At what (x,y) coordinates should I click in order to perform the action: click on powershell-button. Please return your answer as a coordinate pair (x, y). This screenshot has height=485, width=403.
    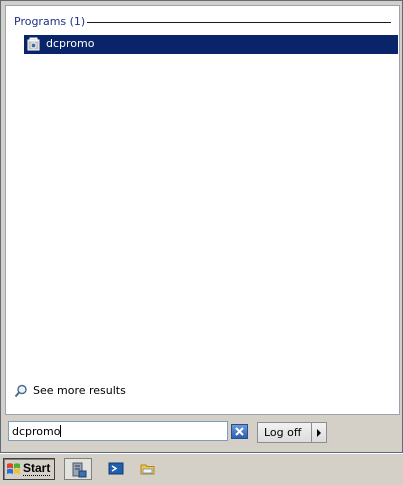
    Looking at the image, I should click on (116, 469).